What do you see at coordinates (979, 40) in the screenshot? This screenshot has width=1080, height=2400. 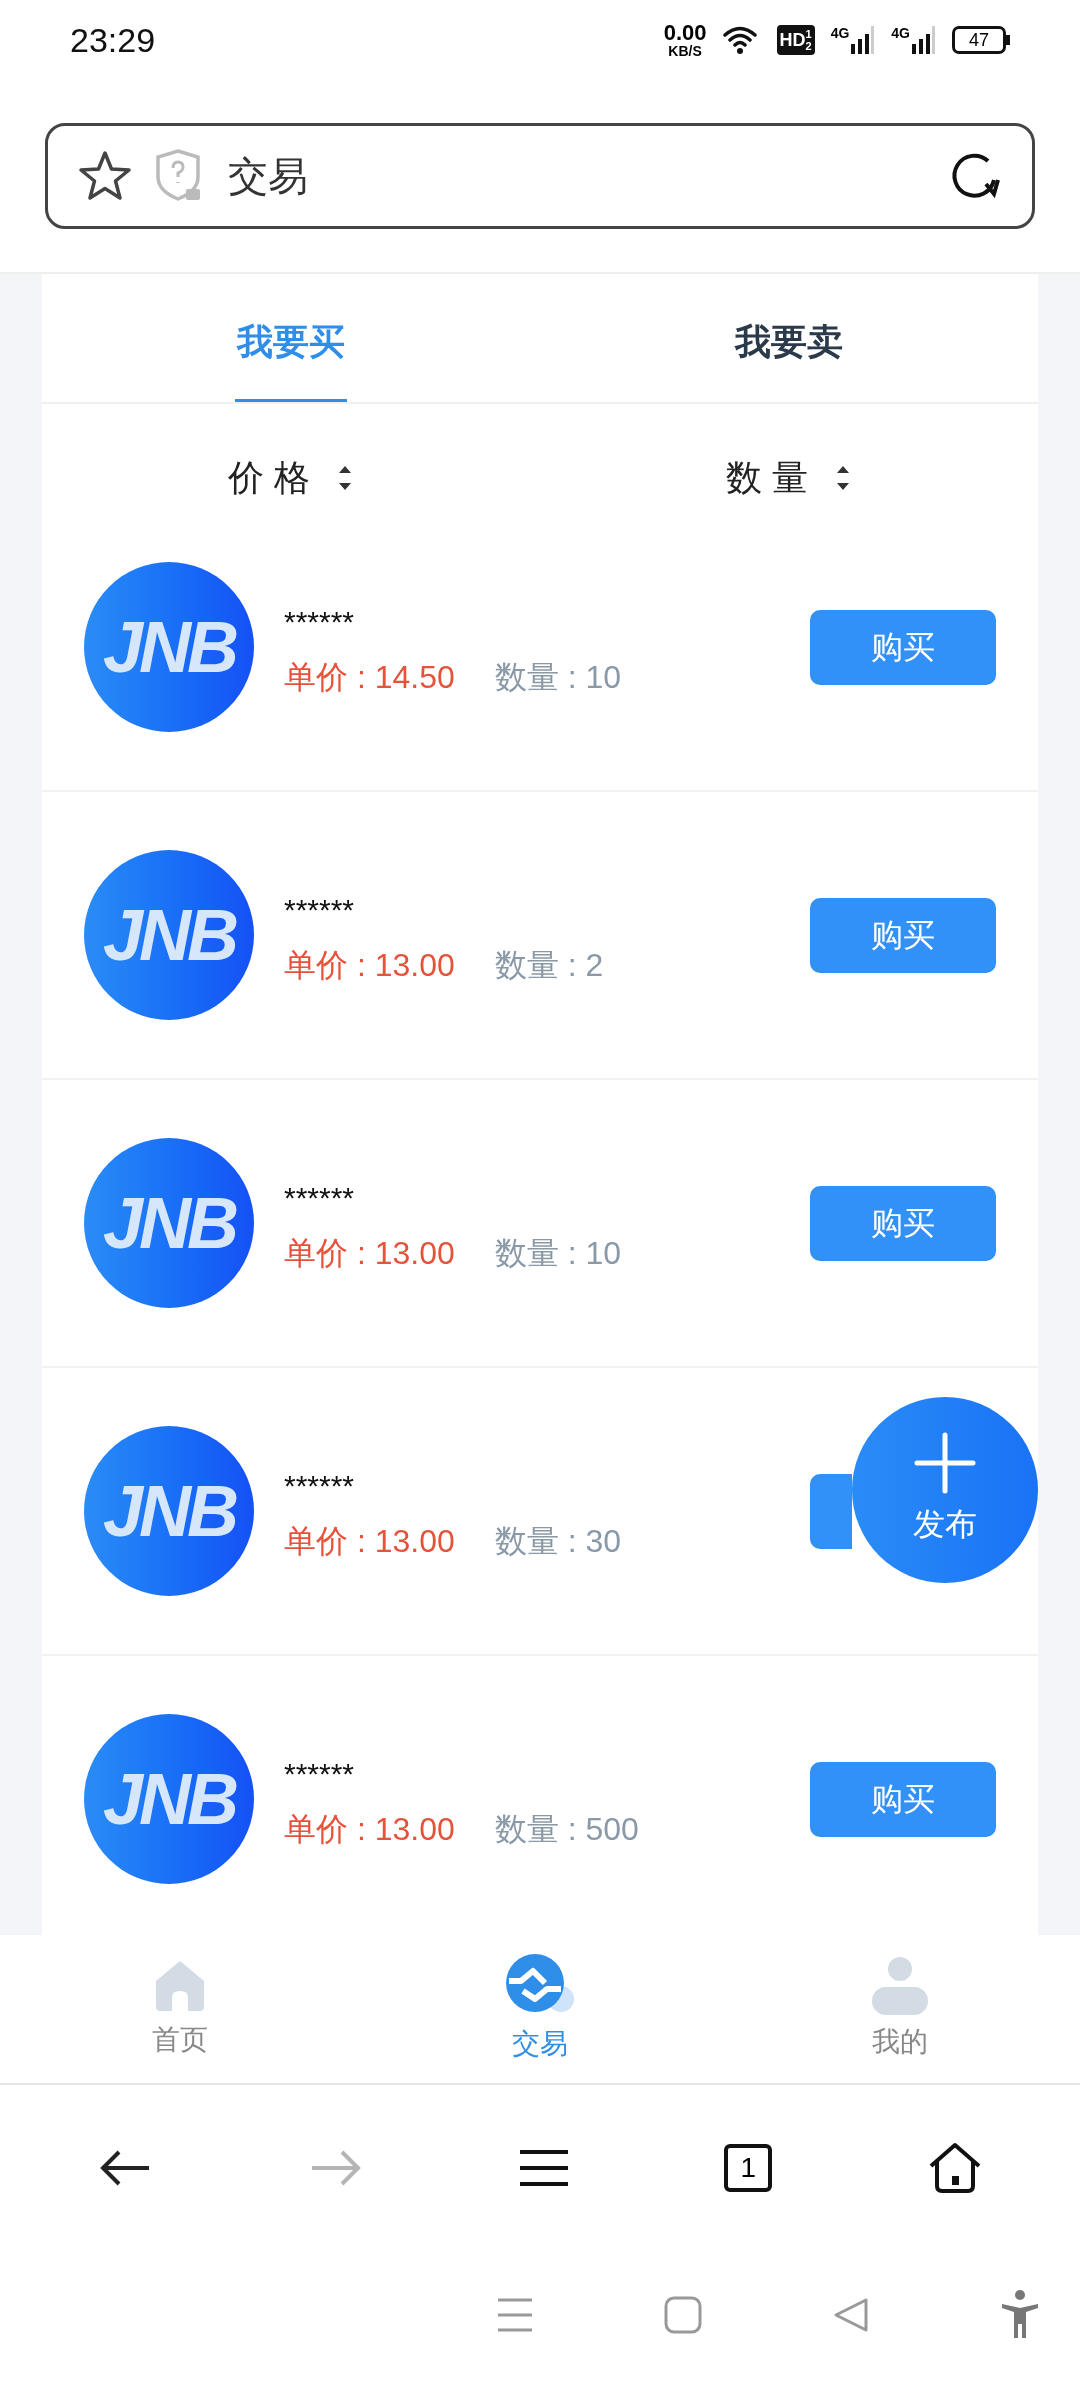 I see `battery-indicator: 47` at bounding box center [979, 40].